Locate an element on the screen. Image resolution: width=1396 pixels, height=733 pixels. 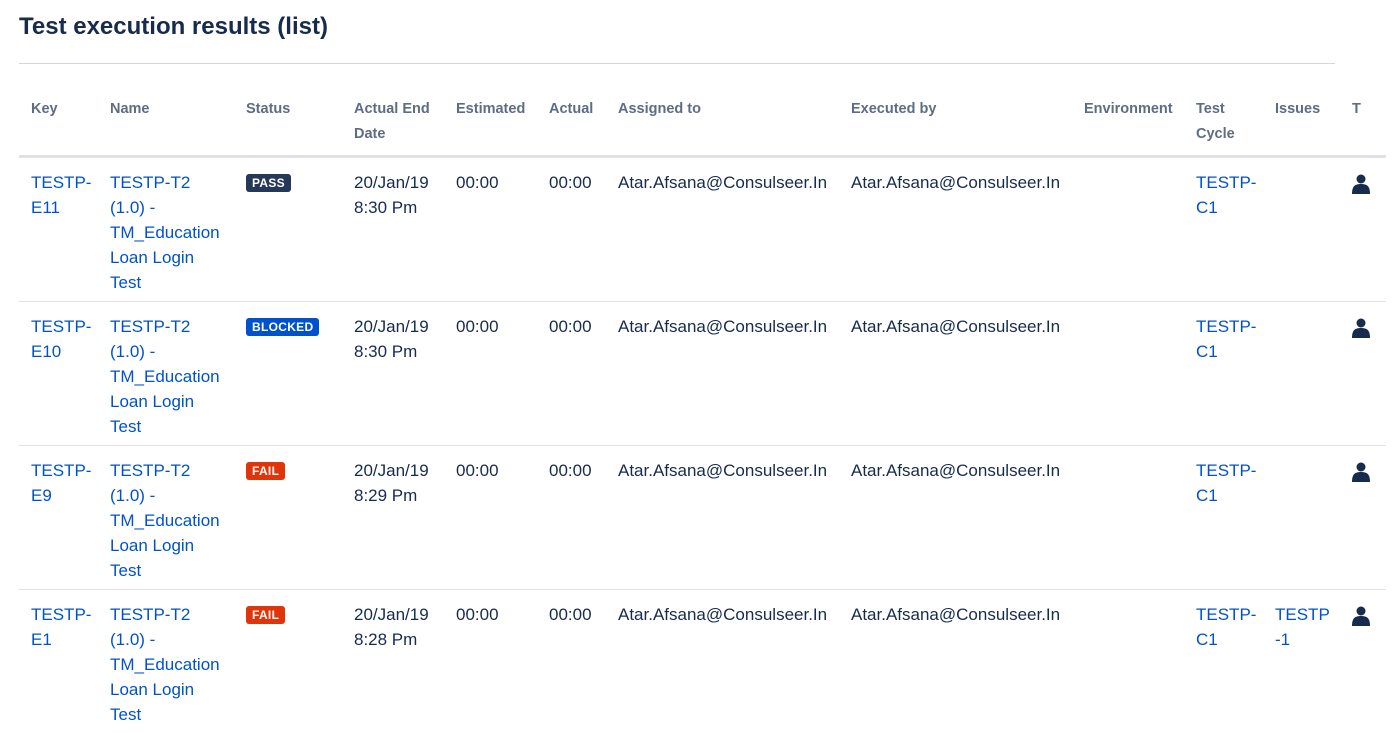
execution-key-link: TESTP-E1 is located at coordinates (61, 627).